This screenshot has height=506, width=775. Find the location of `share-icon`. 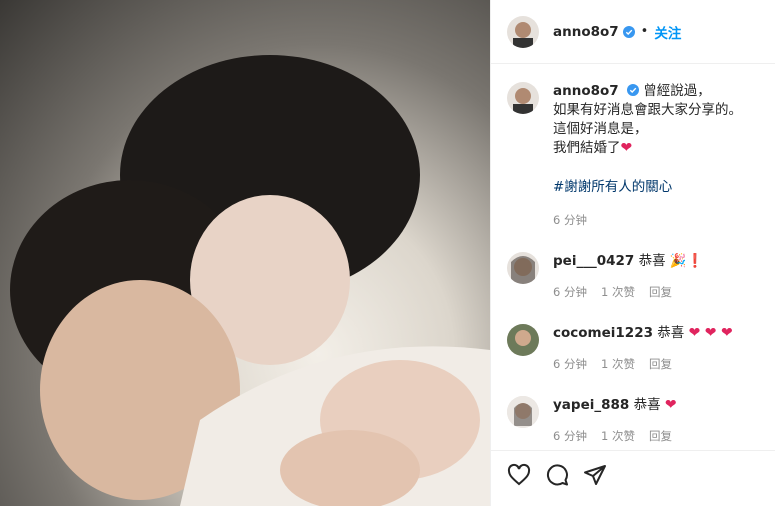

share-icon is located at coordinates (595, 475).